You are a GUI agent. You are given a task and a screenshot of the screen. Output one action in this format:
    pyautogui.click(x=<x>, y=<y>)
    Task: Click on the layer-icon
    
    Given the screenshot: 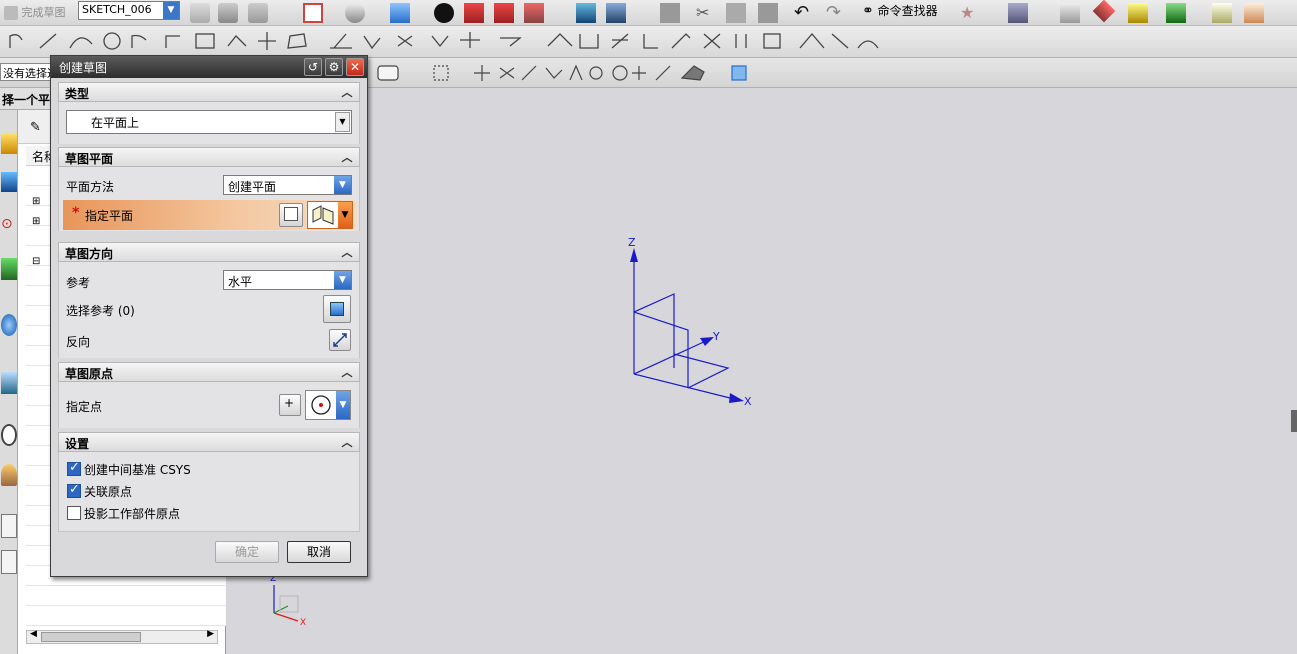 What is the action you would take?
    pyautogui.click(x=1018, y=13)
    